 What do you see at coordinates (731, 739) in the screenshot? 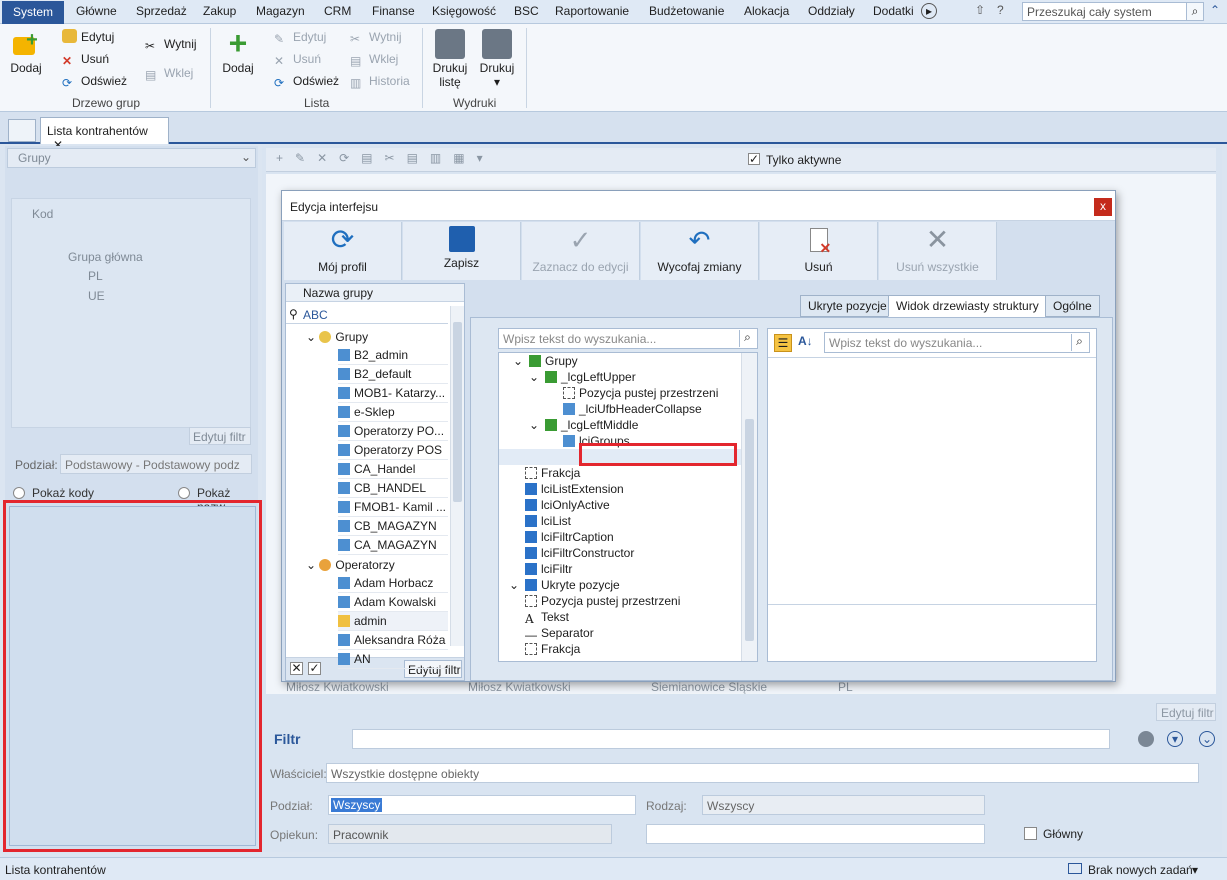
I see `filter-input` at bounding box center [731, 739].